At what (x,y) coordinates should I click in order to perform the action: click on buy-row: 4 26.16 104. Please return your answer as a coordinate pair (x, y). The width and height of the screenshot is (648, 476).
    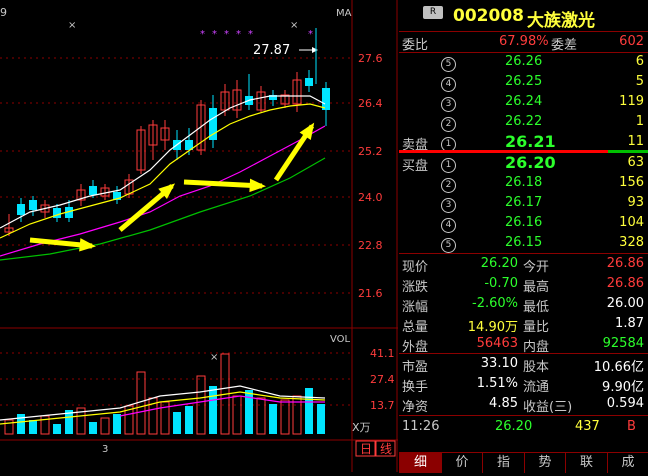
    Looking at the image, I should click on (523, 223).